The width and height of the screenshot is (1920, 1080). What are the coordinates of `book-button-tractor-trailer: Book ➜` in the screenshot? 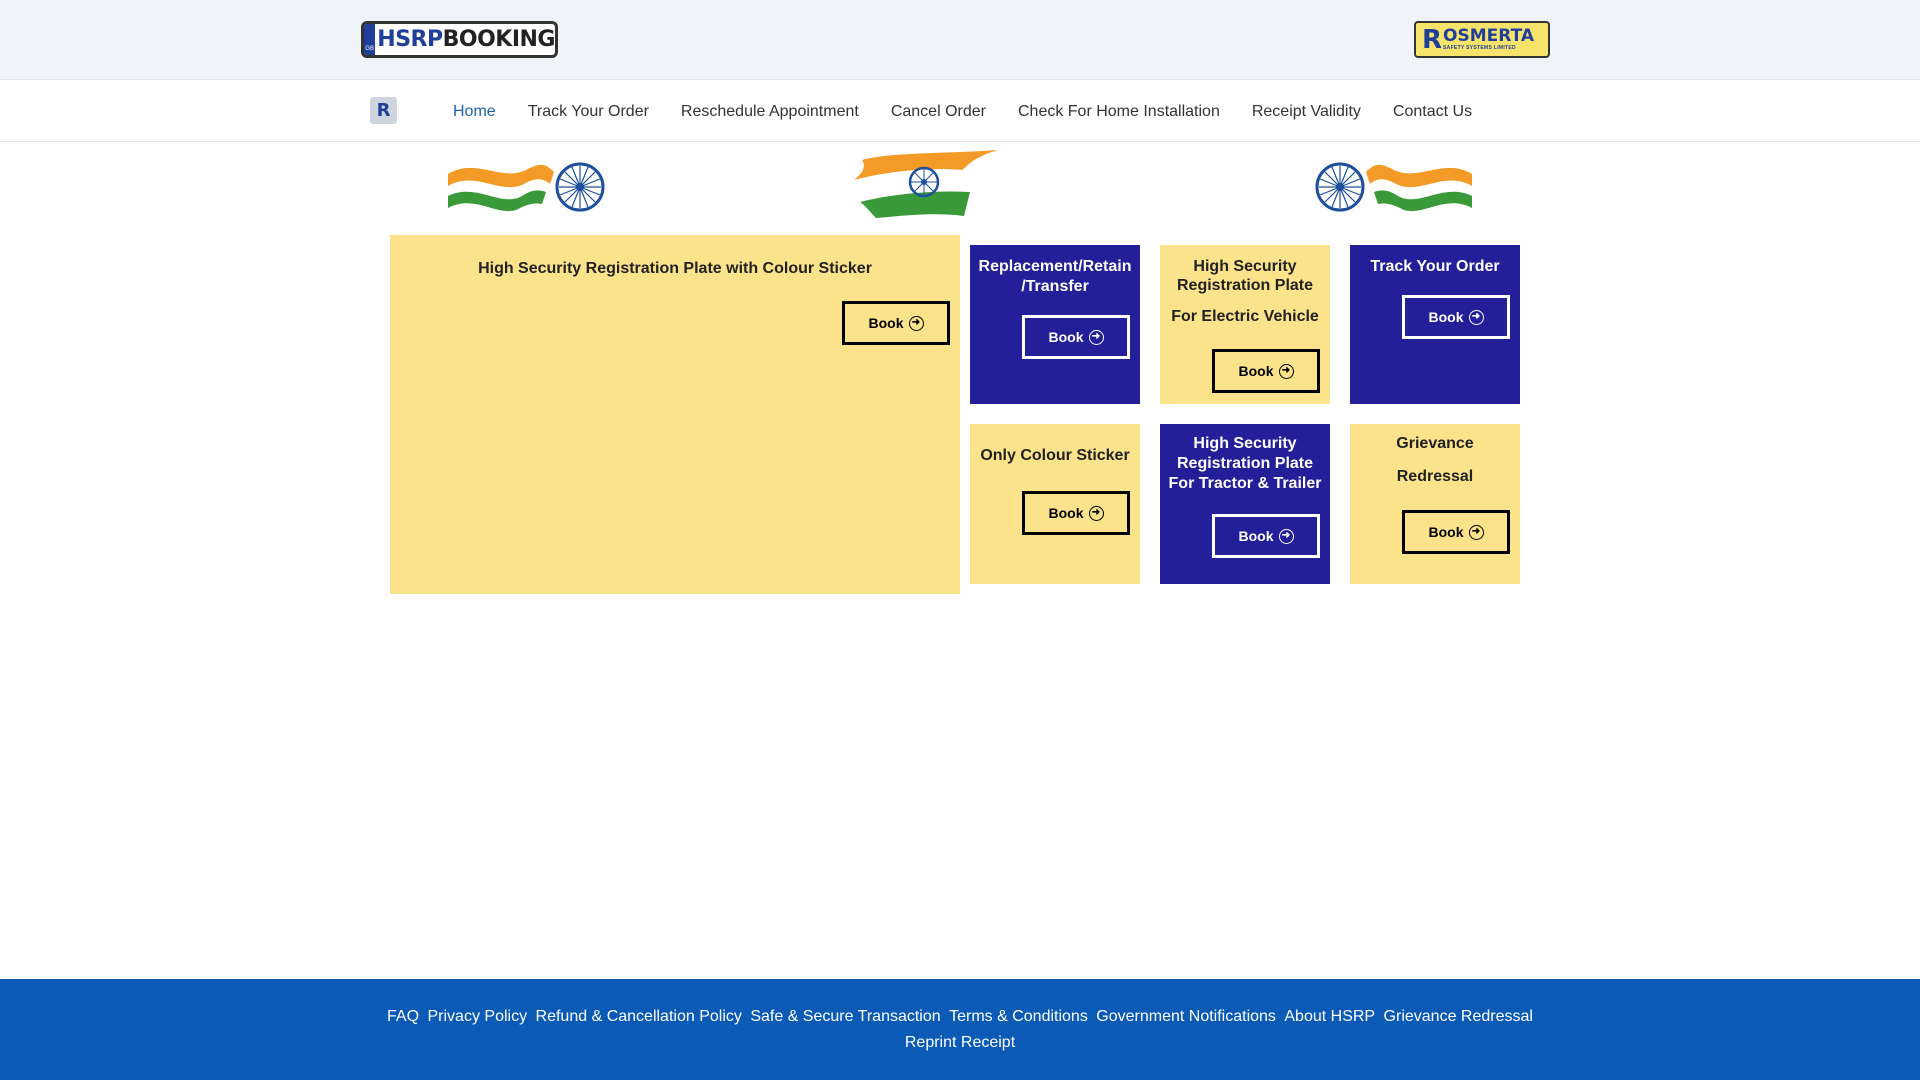 It's located at (1266, 536).